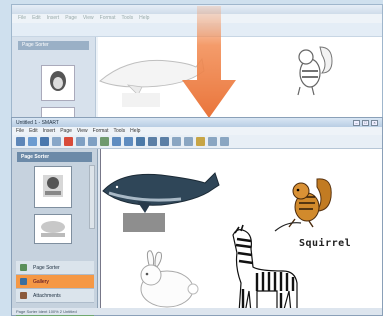 The width and height of the screenshot is (383, 316). I want to click on new-page-icon, so click(20, 141).